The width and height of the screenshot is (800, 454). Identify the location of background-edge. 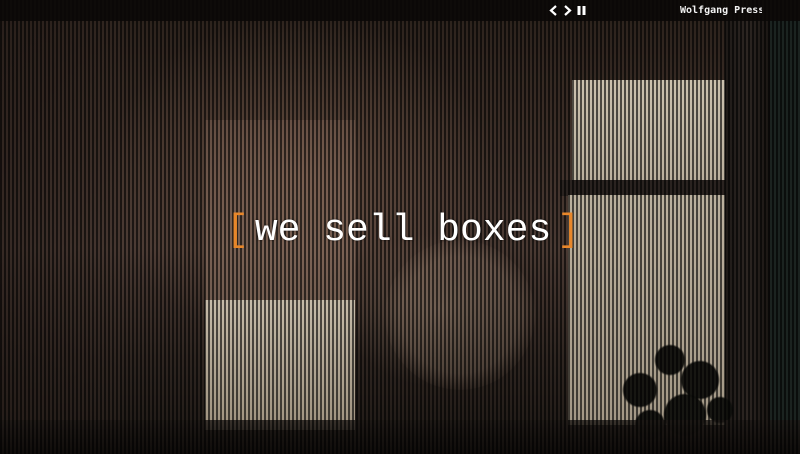
(785, 237).